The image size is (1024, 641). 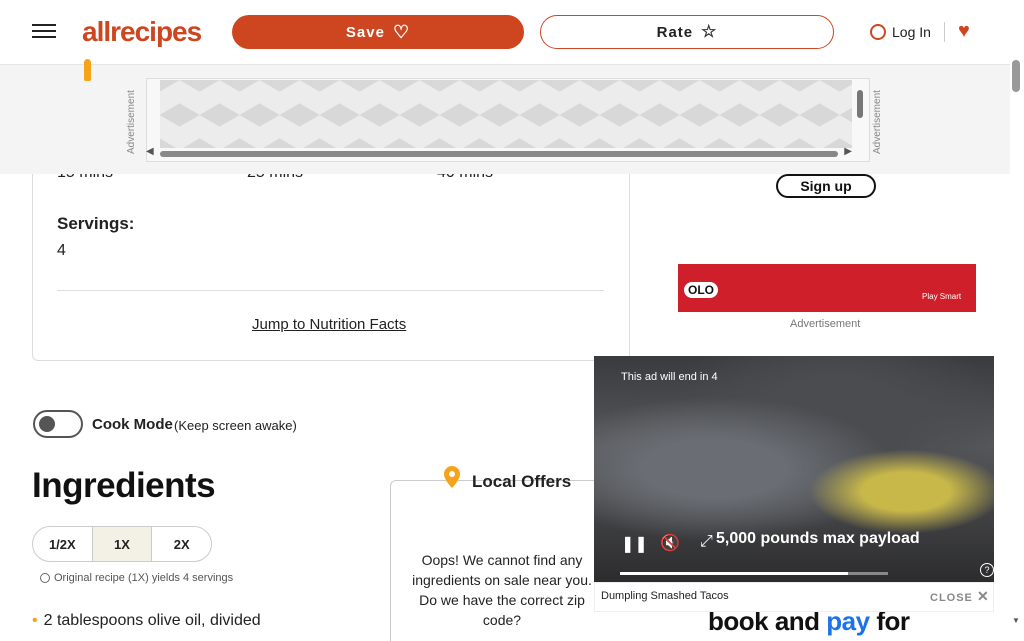 What do you see at coordinates (734, 573) in the screenshot?
I see `video-progress-fill` at bounding box center [734, 573].